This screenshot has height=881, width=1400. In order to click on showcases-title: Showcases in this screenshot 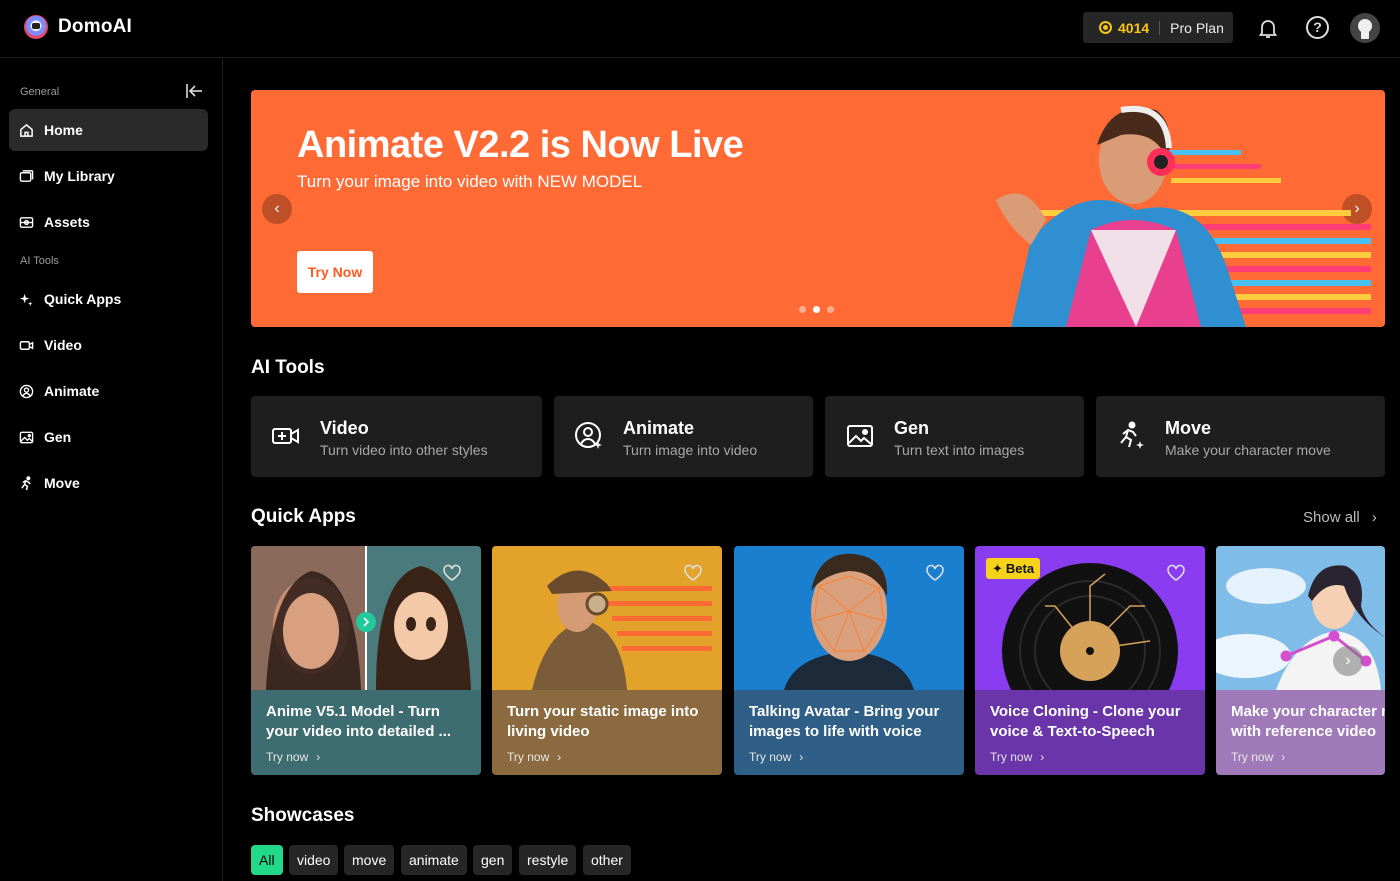, I will do `click(303, 815)`.